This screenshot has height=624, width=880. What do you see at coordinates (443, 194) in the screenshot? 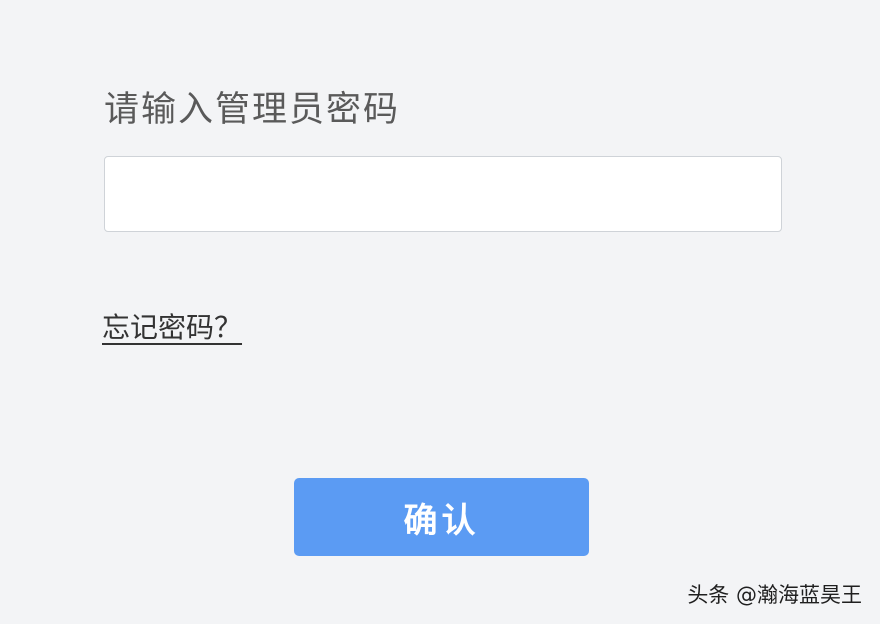
I see `password-input` at bounding box center [443, 194].